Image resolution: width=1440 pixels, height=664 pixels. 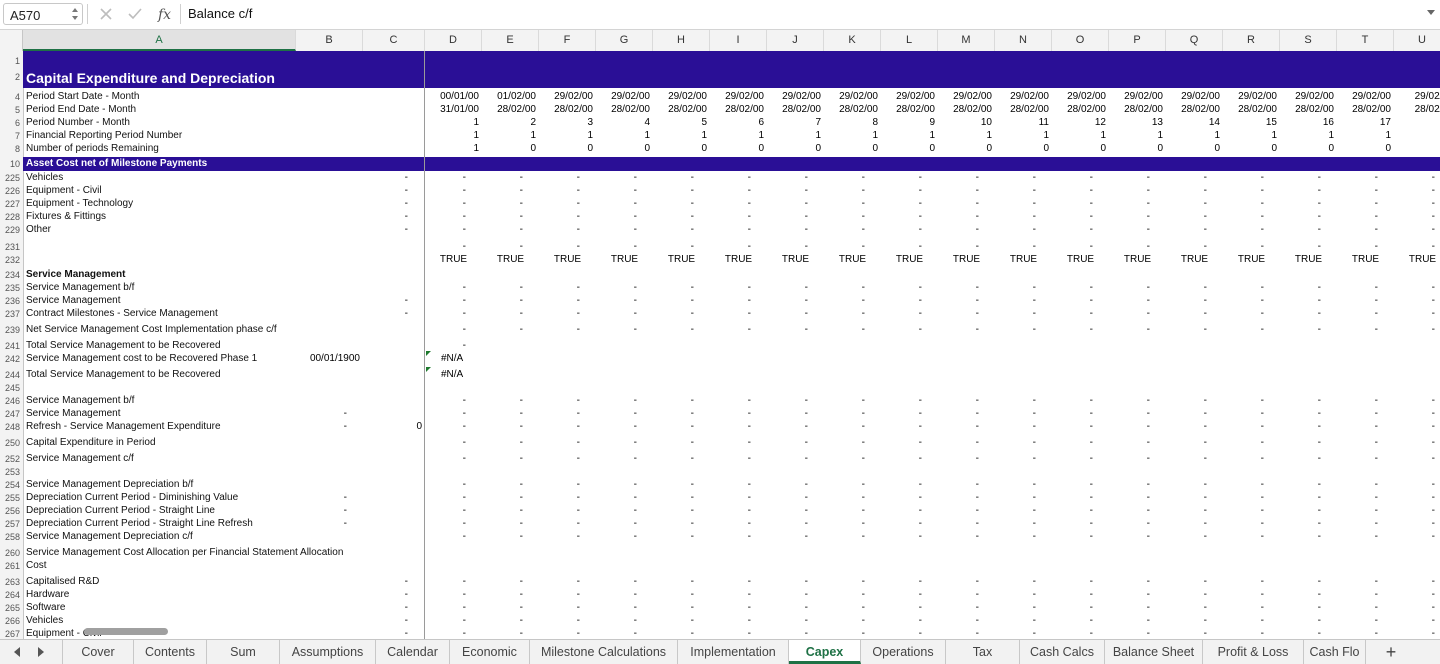 What do you see at coordinates (11, 608) in the screenshot?
I see `row-number: 265` at bounding box center [11, 608].